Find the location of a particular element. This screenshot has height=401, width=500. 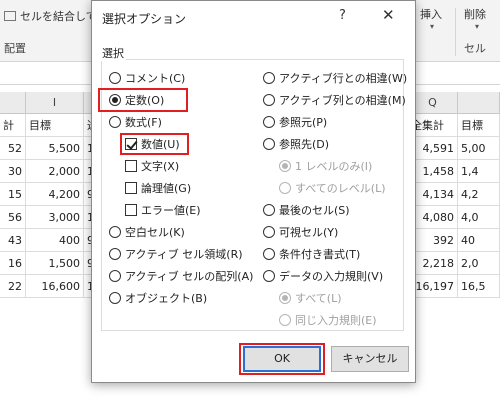

option-row-differences: アクティブ行との相違(W) is located at coordinates (335, 79).